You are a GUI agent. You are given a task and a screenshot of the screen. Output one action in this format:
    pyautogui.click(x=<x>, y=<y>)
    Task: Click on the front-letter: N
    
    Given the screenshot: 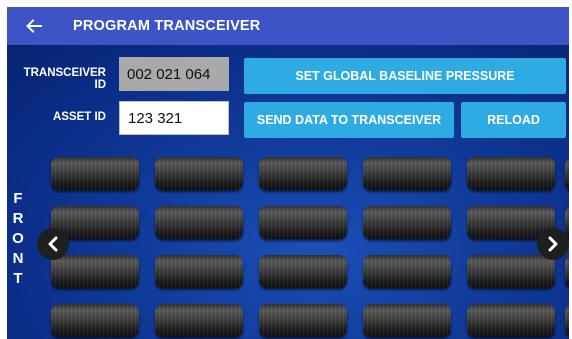 What is the action you would take?
    pyautogui.click(x=18, y=258)
    